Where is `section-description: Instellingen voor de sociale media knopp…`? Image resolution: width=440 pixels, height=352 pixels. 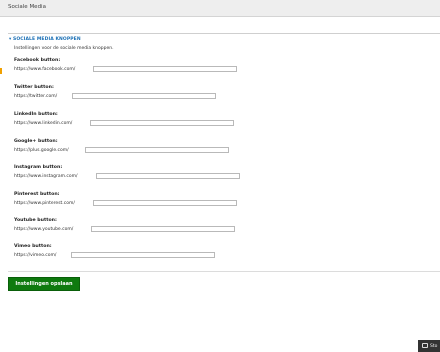 section-description: Instellingen voor de sociale media knopp… is located at coordinates (64, 48).